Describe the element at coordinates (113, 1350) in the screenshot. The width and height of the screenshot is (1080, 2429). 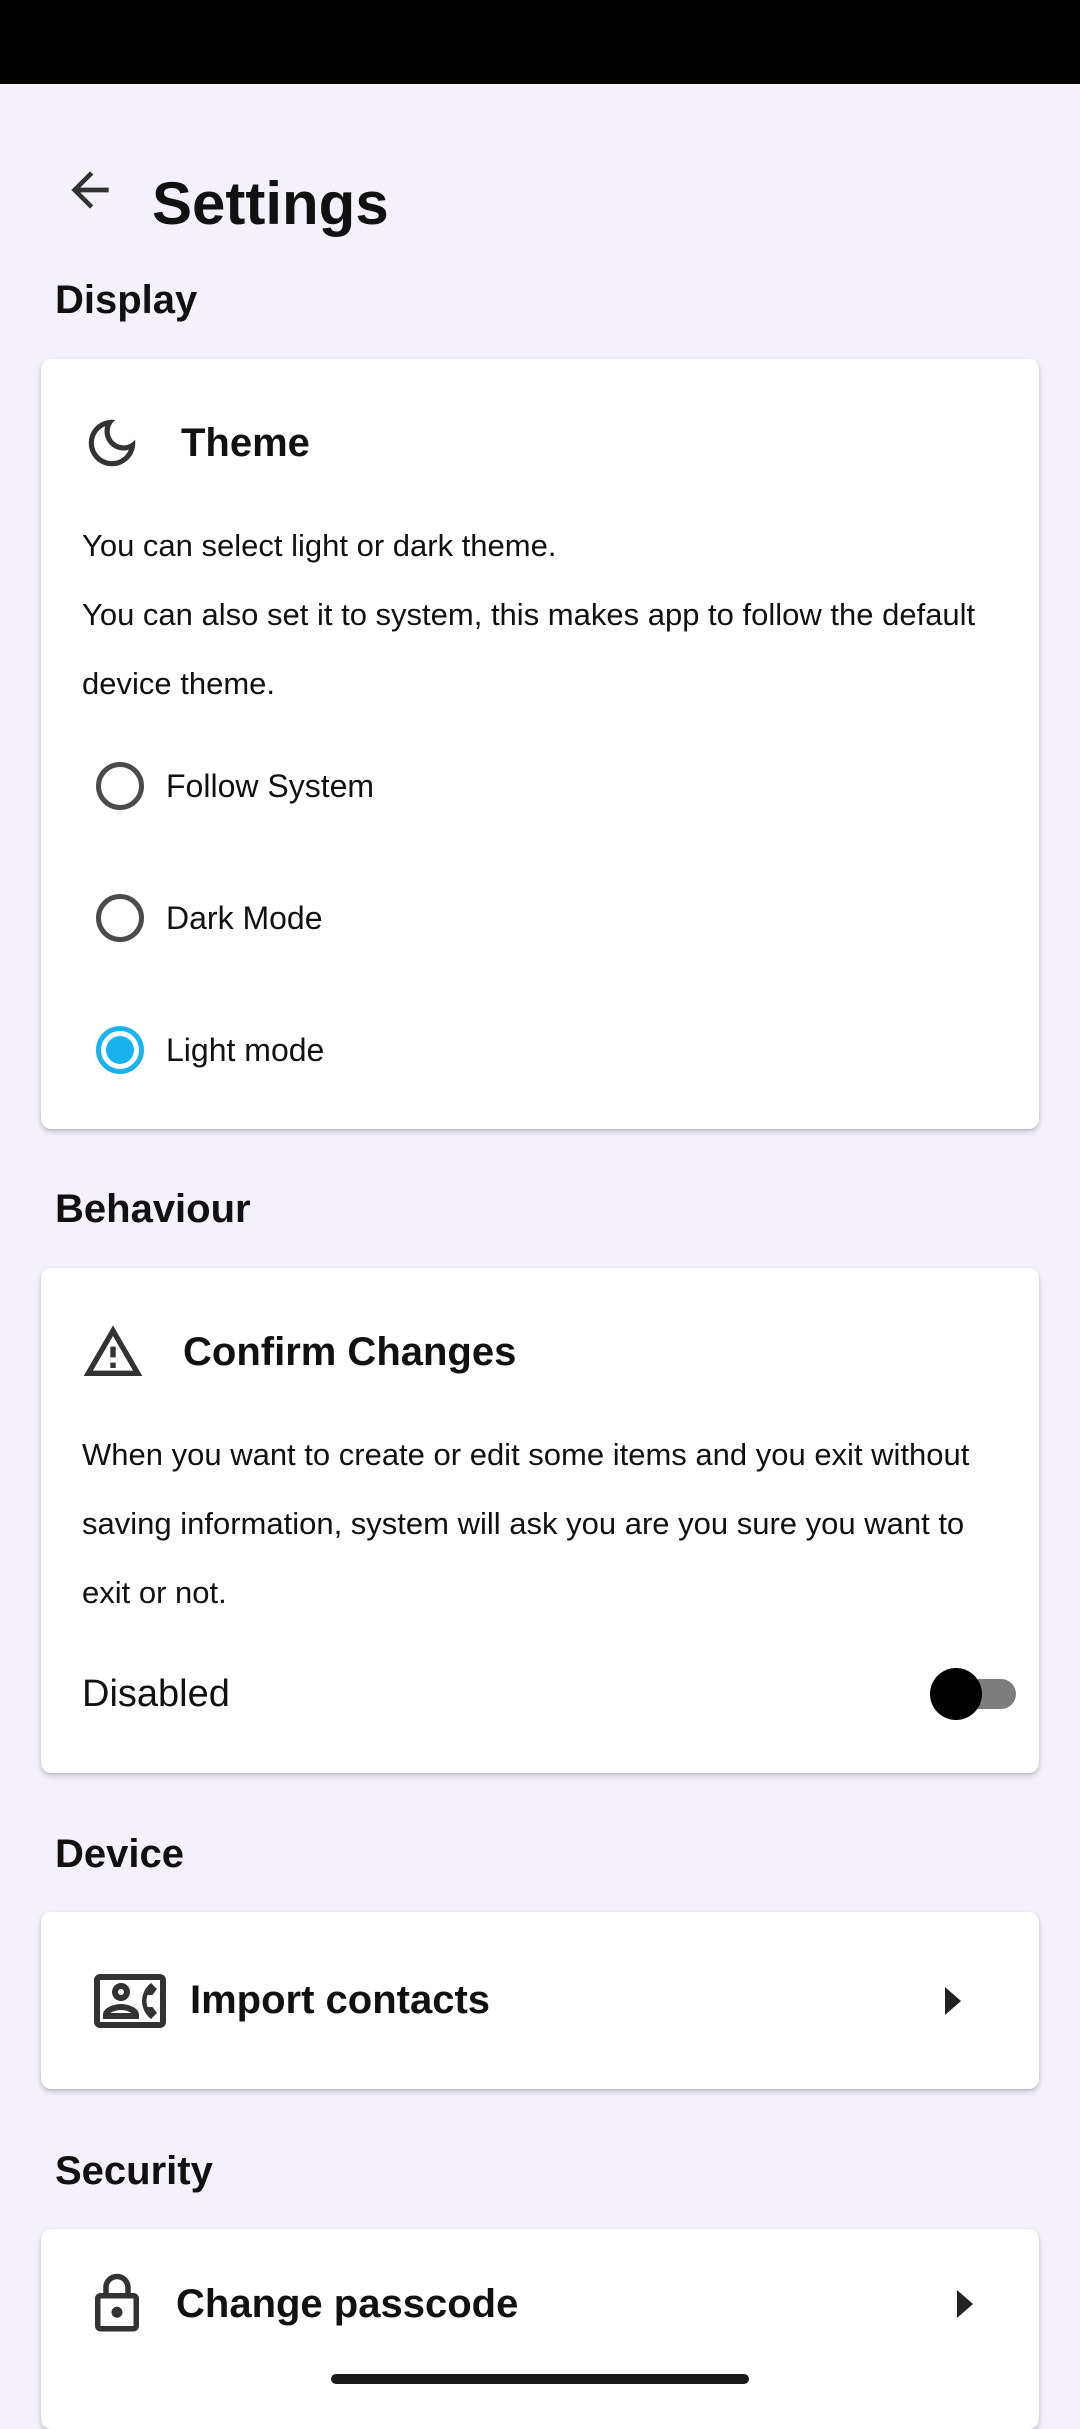
I see `warning-icon` at that location.